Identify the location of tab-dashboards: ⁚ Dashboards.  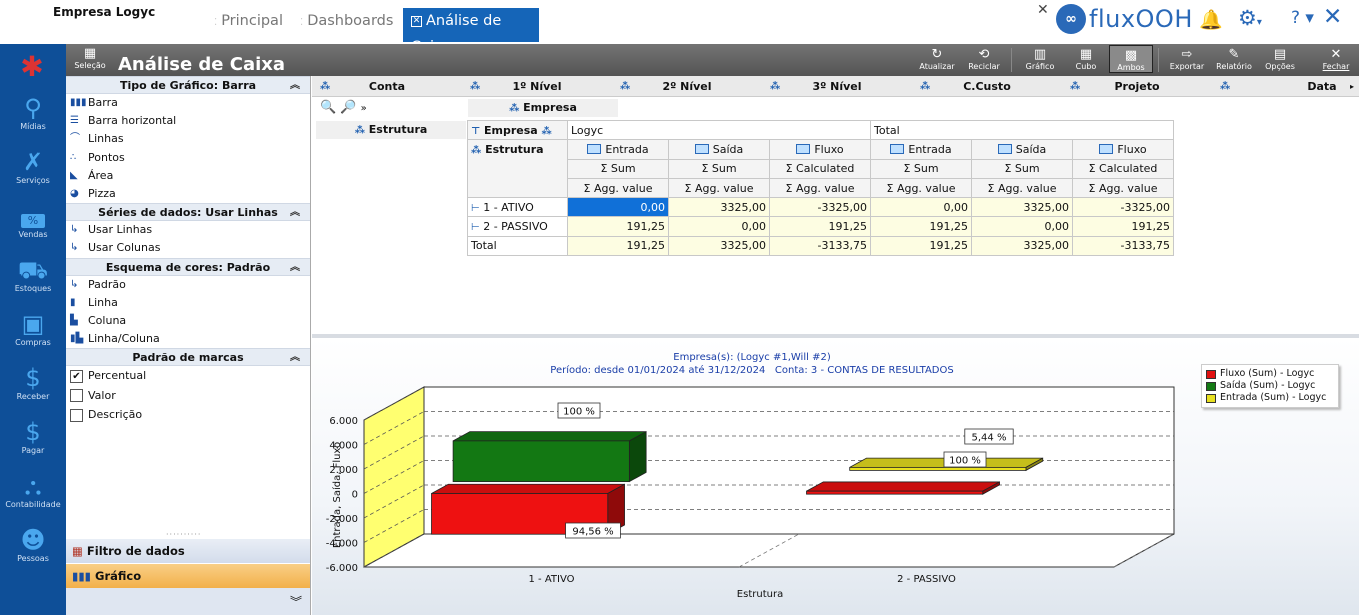
(346, 25).